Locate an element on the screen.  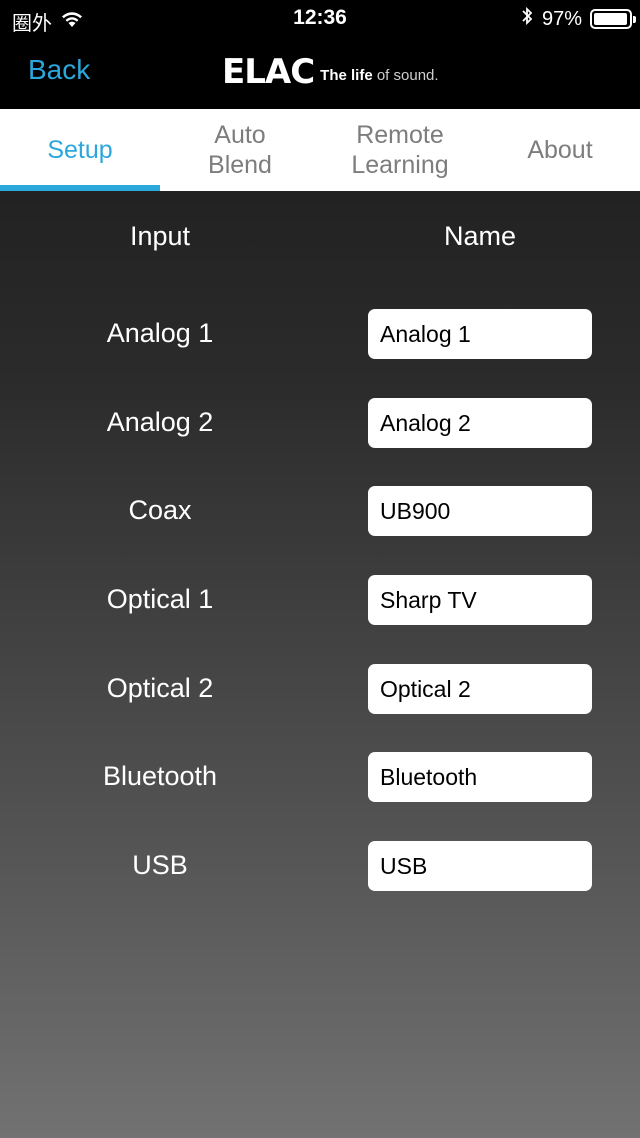
input-row-coax: Coax is located at coordinates (320, 511).